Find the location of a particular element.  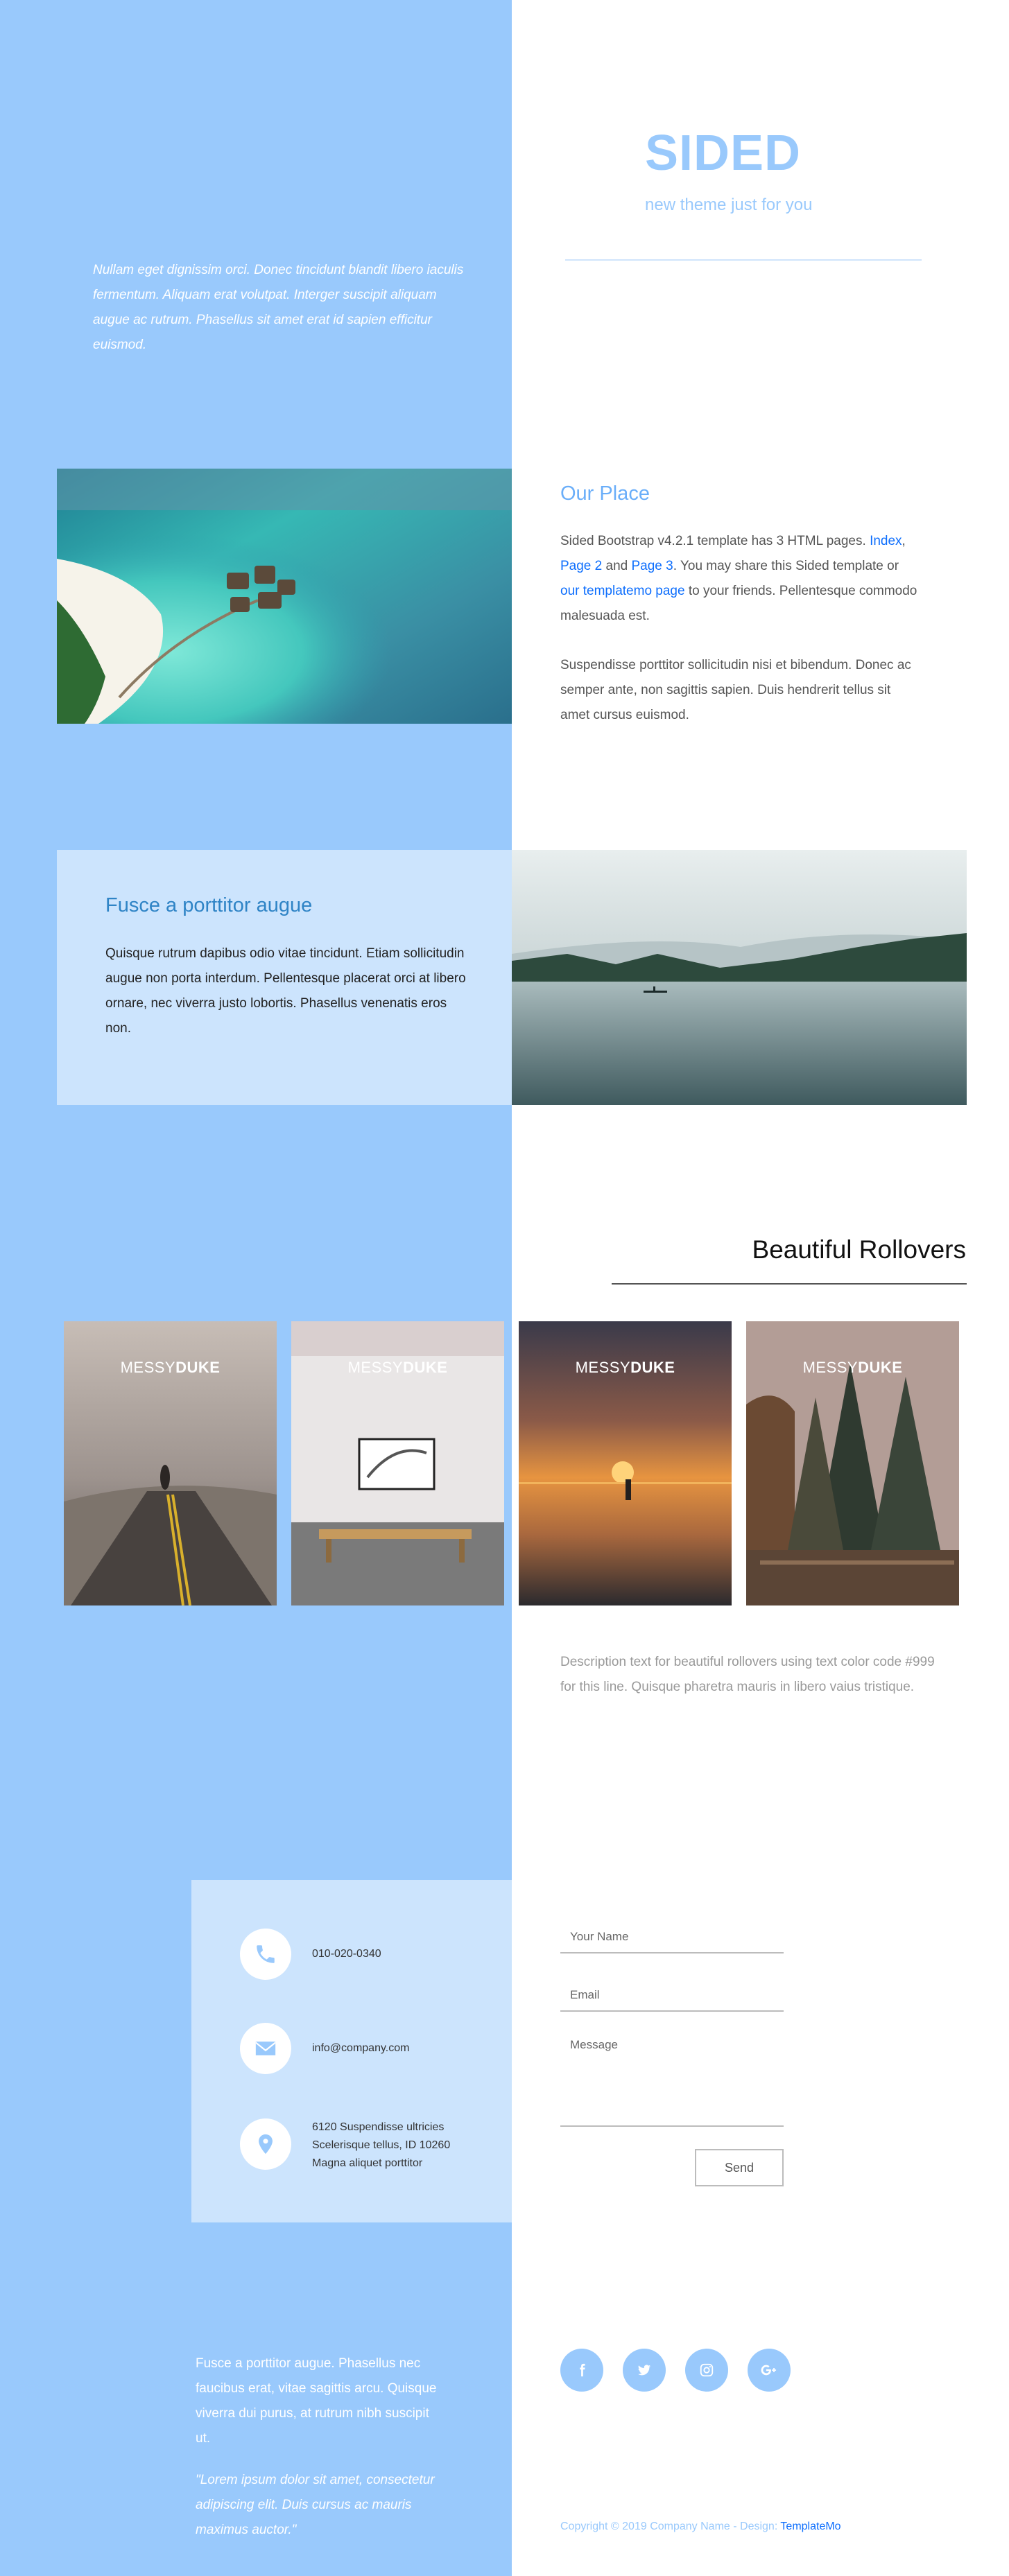

fusce-title: Fusce a porttitor augue is located at coordinates (209, 905).